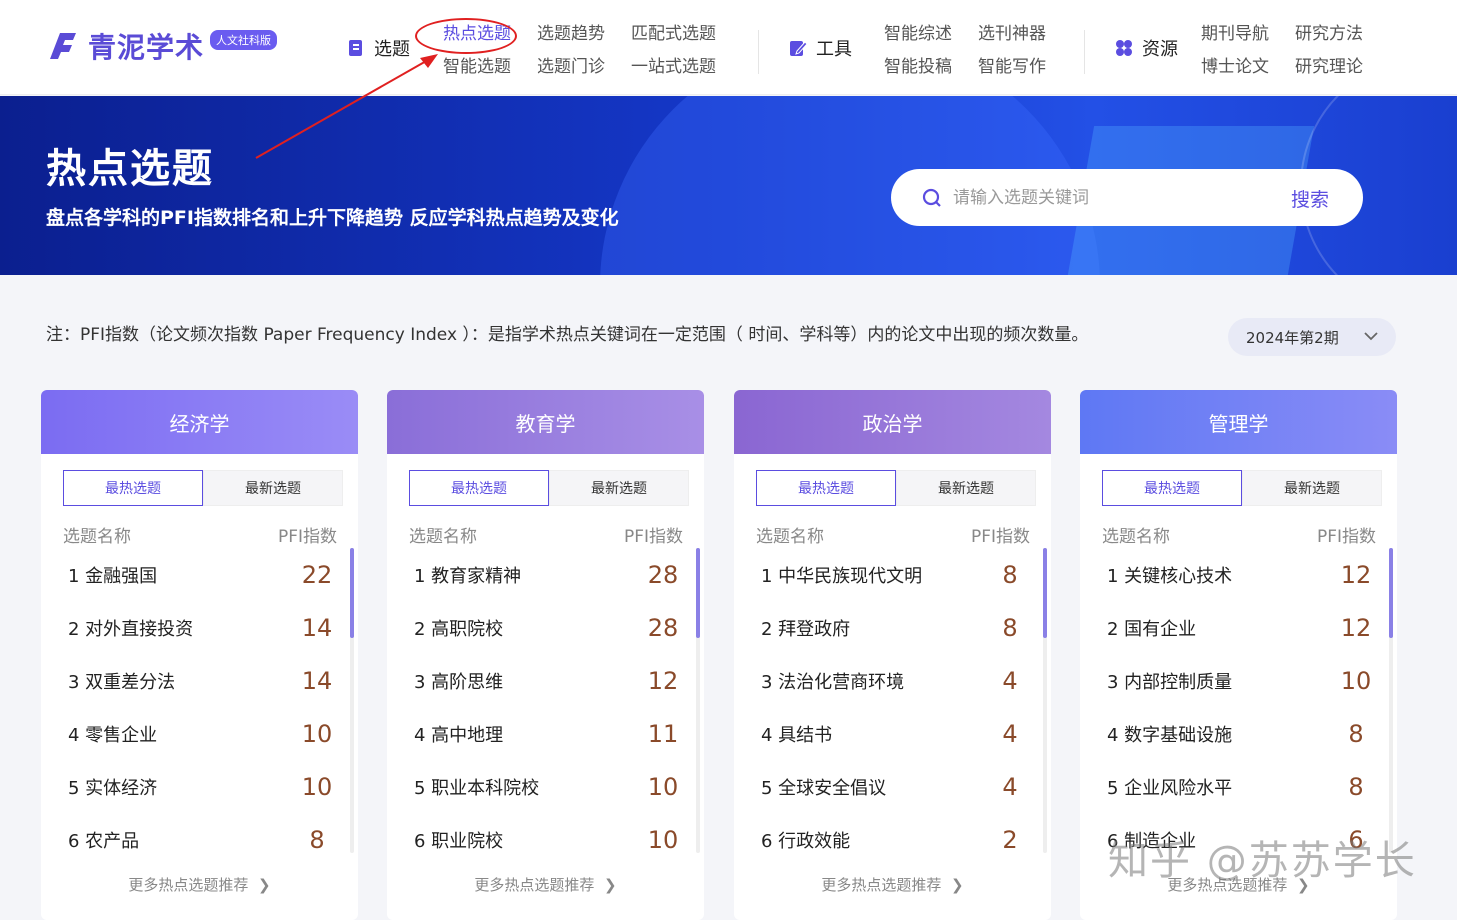  What do you see at coordinates (97, 537) in the screenshot?
I see `column-topic-name: 选题名称` at bounding box center [97, 537].